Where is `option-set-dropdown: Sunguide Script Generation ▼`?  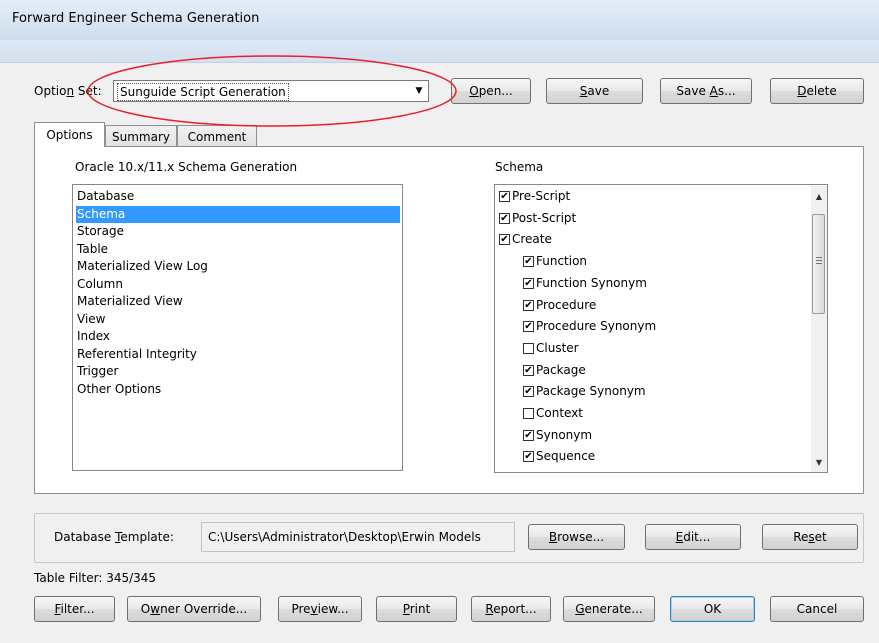
option-set-dropdown: Sunguide Script Generation ▼ is located at coordinates (271, 91).